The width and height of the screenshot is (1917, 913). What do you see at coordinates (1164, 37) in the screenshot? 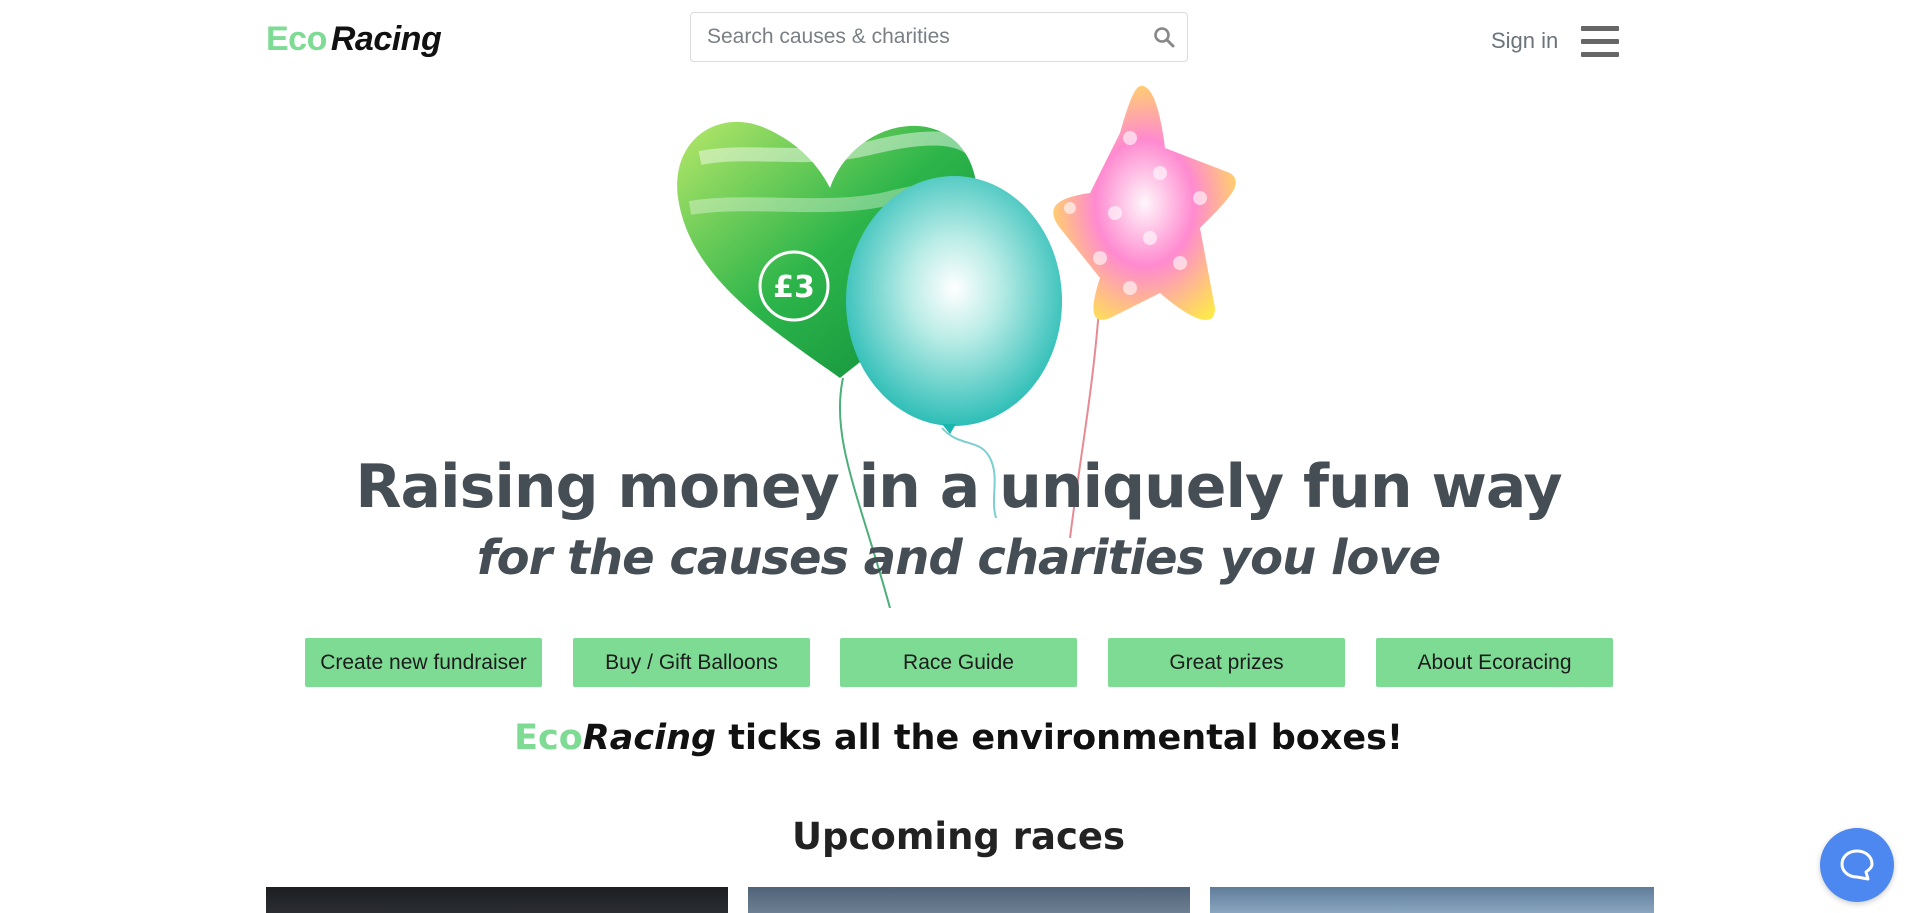
I see `search-icon` at bounding box center [1164, 37].